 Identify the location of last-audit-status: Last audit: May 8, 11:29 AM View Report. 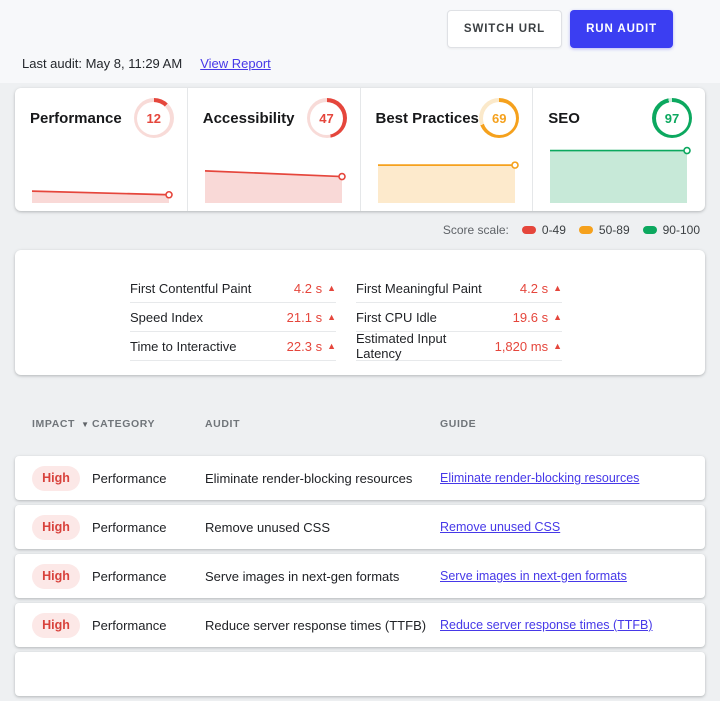
(146, 63).